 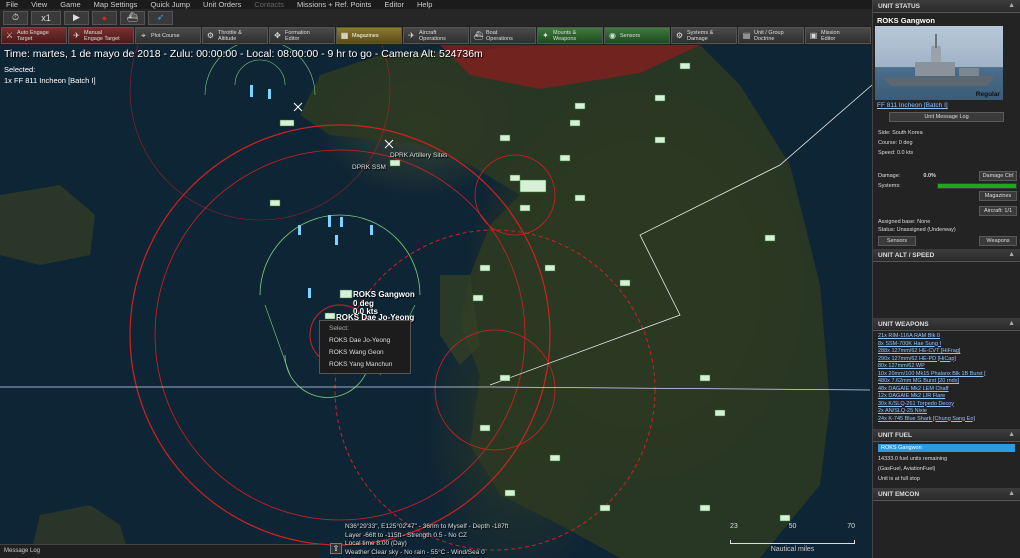 I want to click on toolbar-button-icon: ✦, so click(x=545, y=35).